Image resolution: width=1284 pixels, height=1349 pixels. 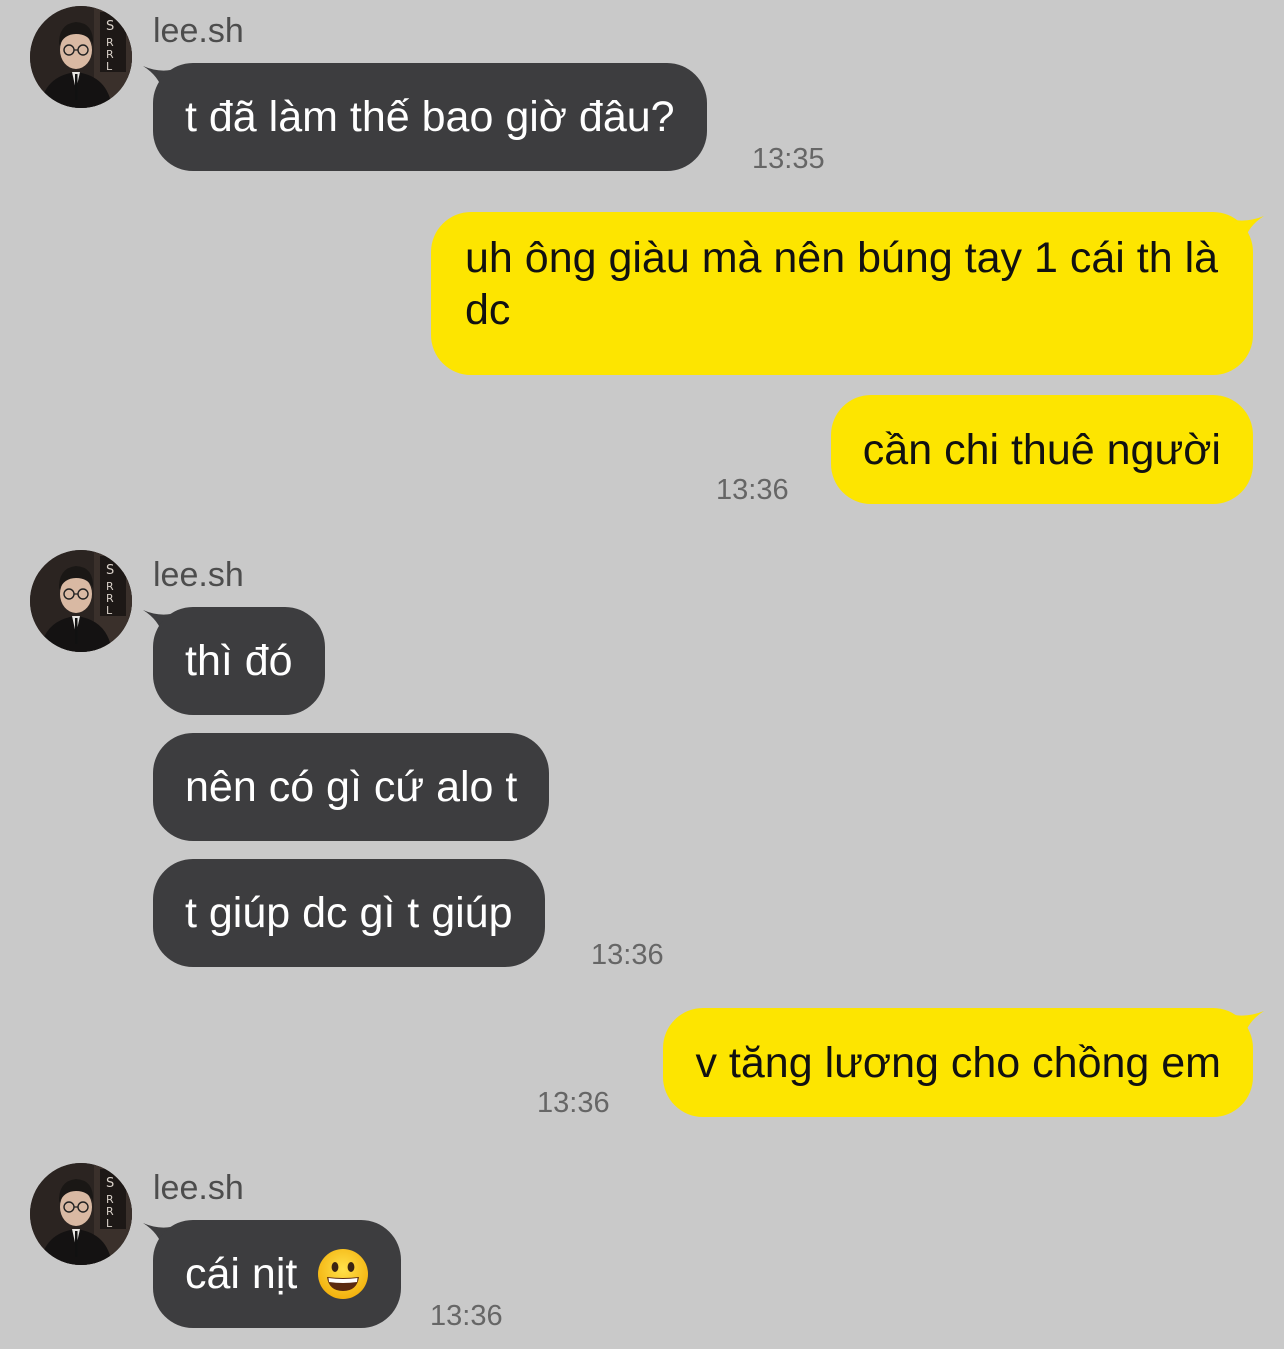 I want to click on message-bubble: nên có gì cứ alo t, so click(x=351, y=787).